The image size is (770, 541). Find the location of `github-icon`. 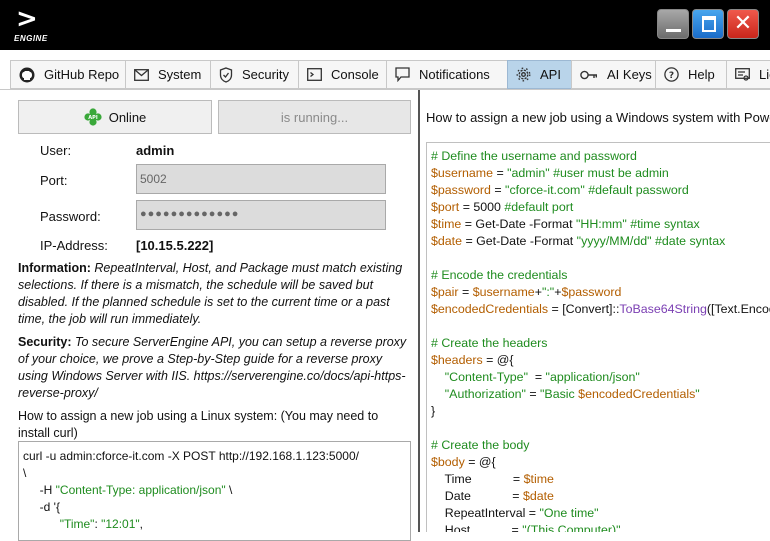

github-icon is located at coordinates (27, 74).